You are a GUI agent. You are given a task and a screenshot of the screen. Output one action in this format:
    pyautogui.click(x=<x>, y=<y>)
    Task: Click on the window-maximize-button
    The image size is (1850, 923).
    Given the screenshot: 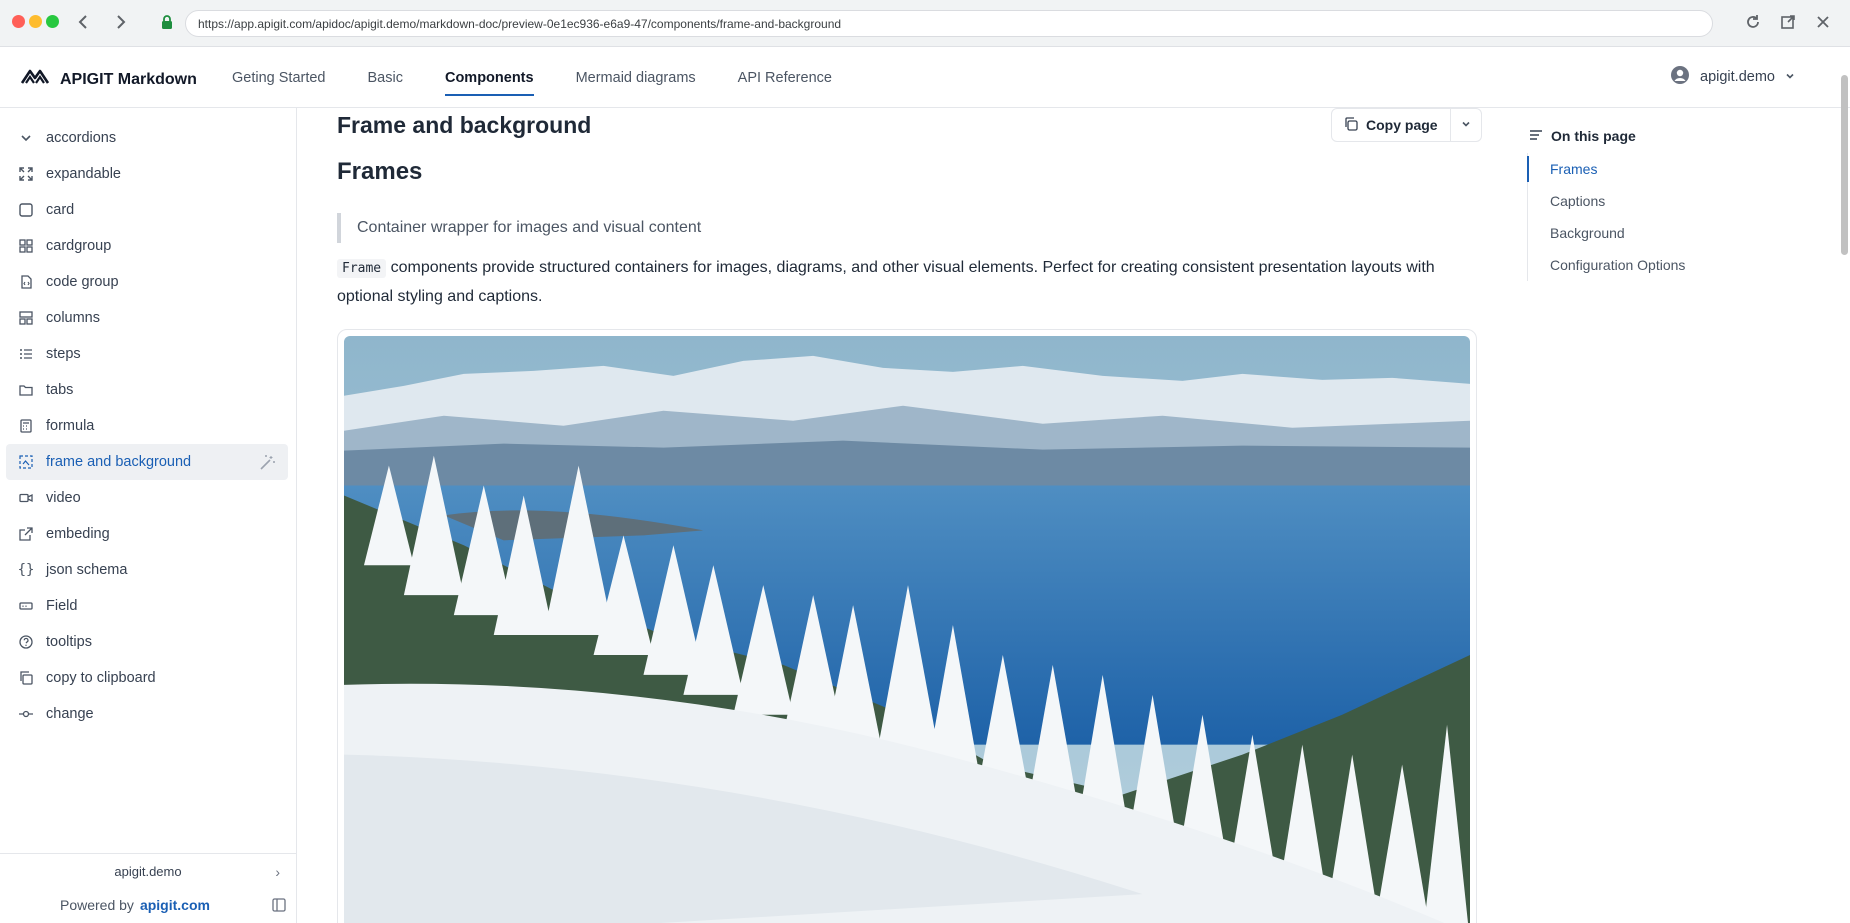 What is the action you would take?
    pyautogui.click(x=52, y=21)
    